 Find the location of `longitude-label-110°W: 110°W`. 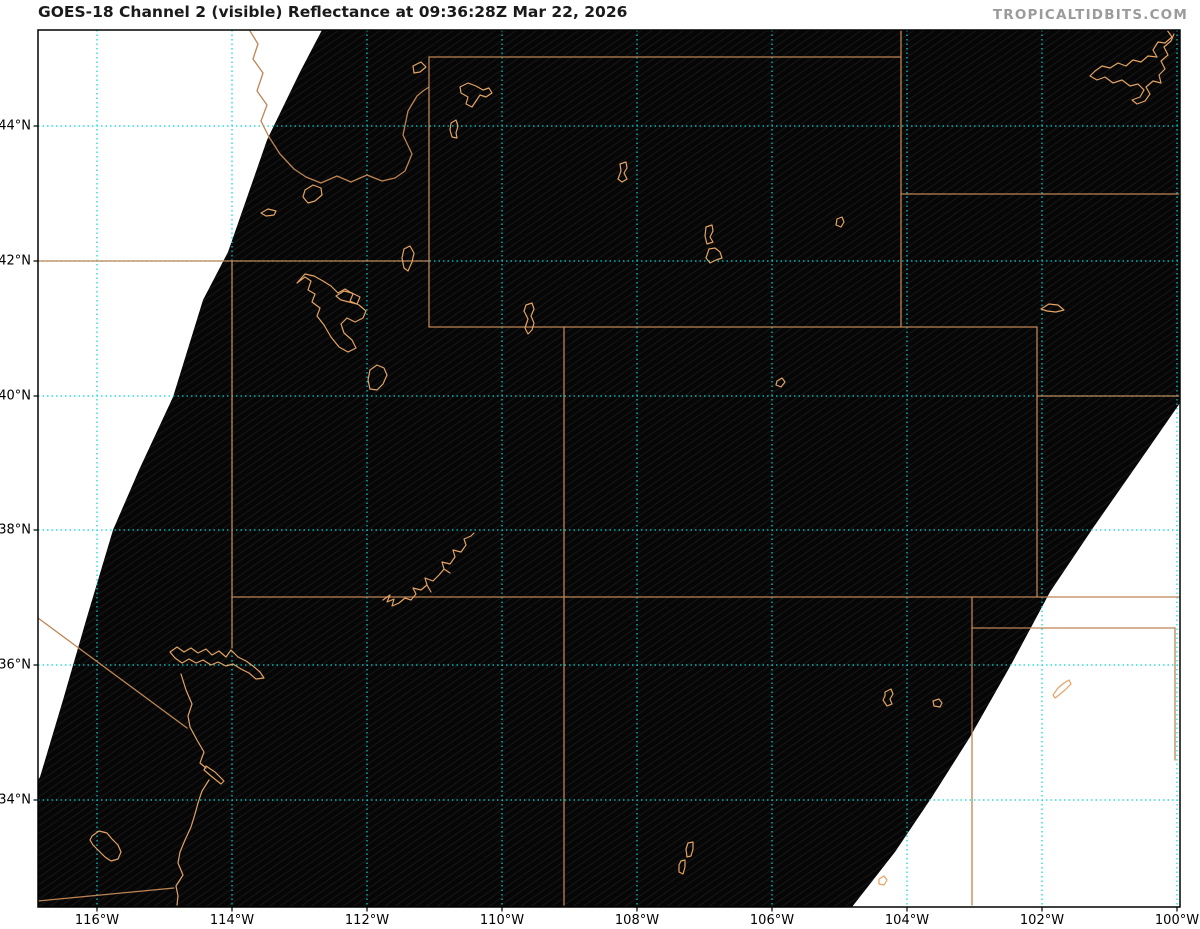

longitude-label-110°W: 110°W is located at coordinates (502, 920).